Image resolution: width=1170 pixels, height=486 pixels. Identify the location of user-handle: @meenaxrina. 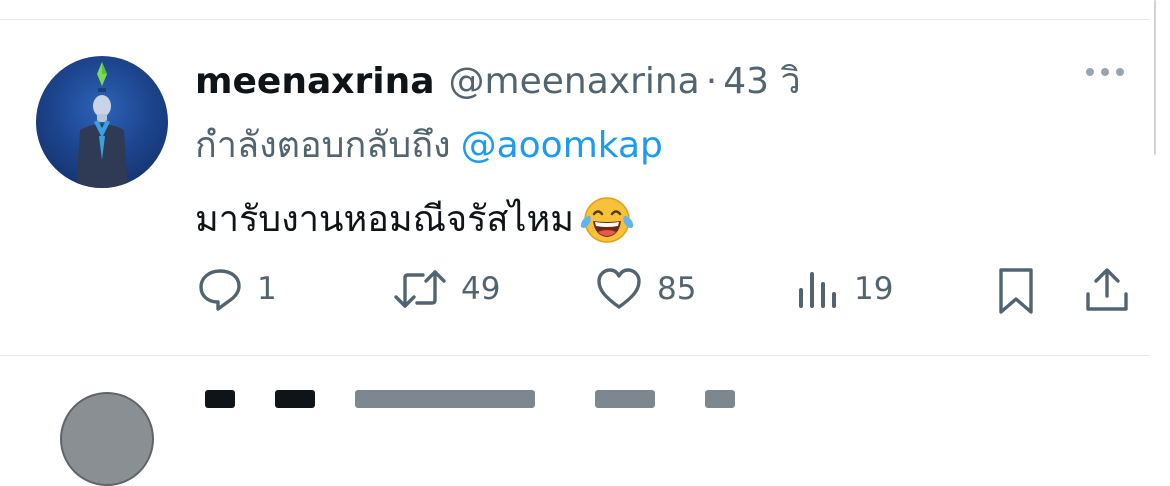
(574, 81).